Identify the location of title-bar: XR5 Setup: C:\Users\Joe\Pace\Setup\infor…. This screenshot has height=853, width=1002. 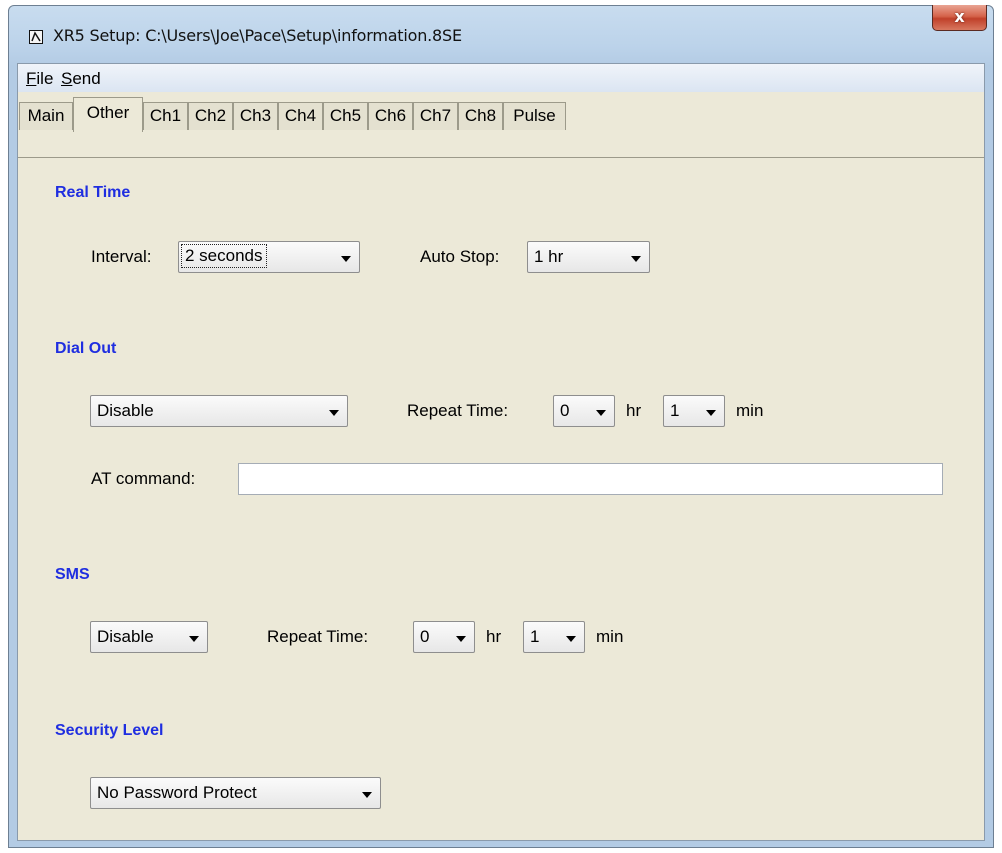
(501, 31).